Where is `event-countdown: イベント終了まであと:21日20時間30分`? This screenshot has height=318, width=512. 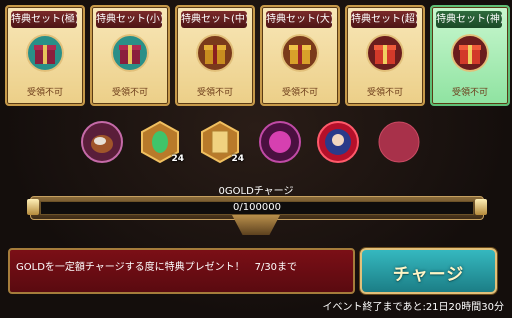 event-countdown: イベント終了まであと:21日20時間30分 is located at coordinates (413, 307).